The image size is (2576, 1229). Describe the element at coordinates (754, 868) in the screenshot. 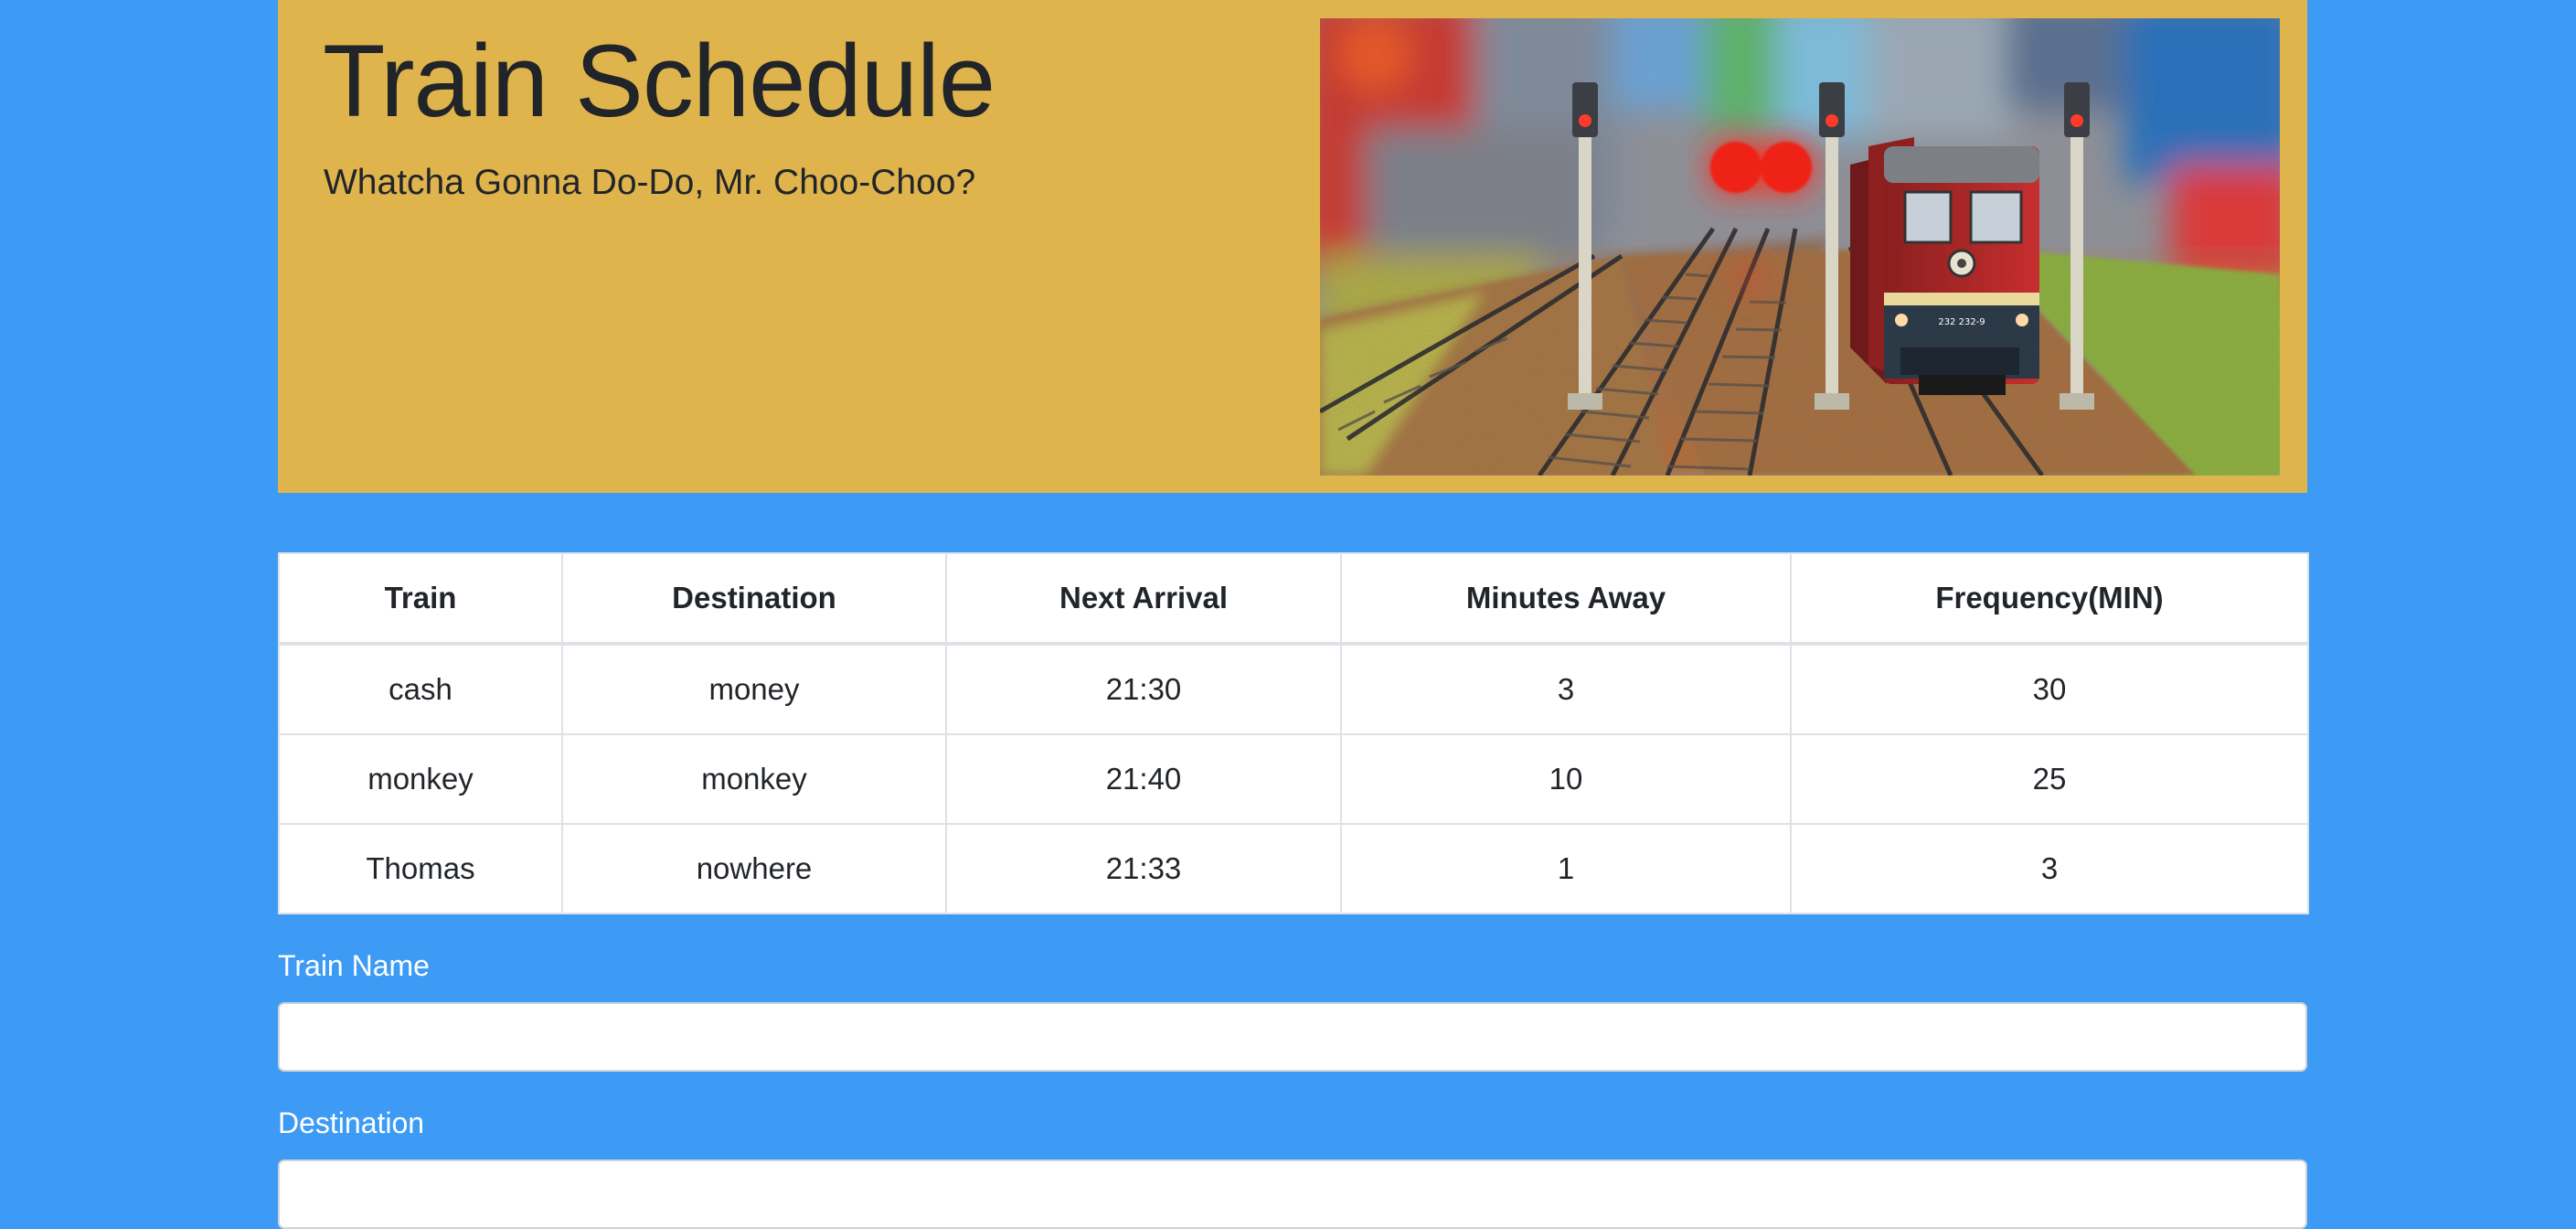

I see `cell-destination: nowhere` at that location.